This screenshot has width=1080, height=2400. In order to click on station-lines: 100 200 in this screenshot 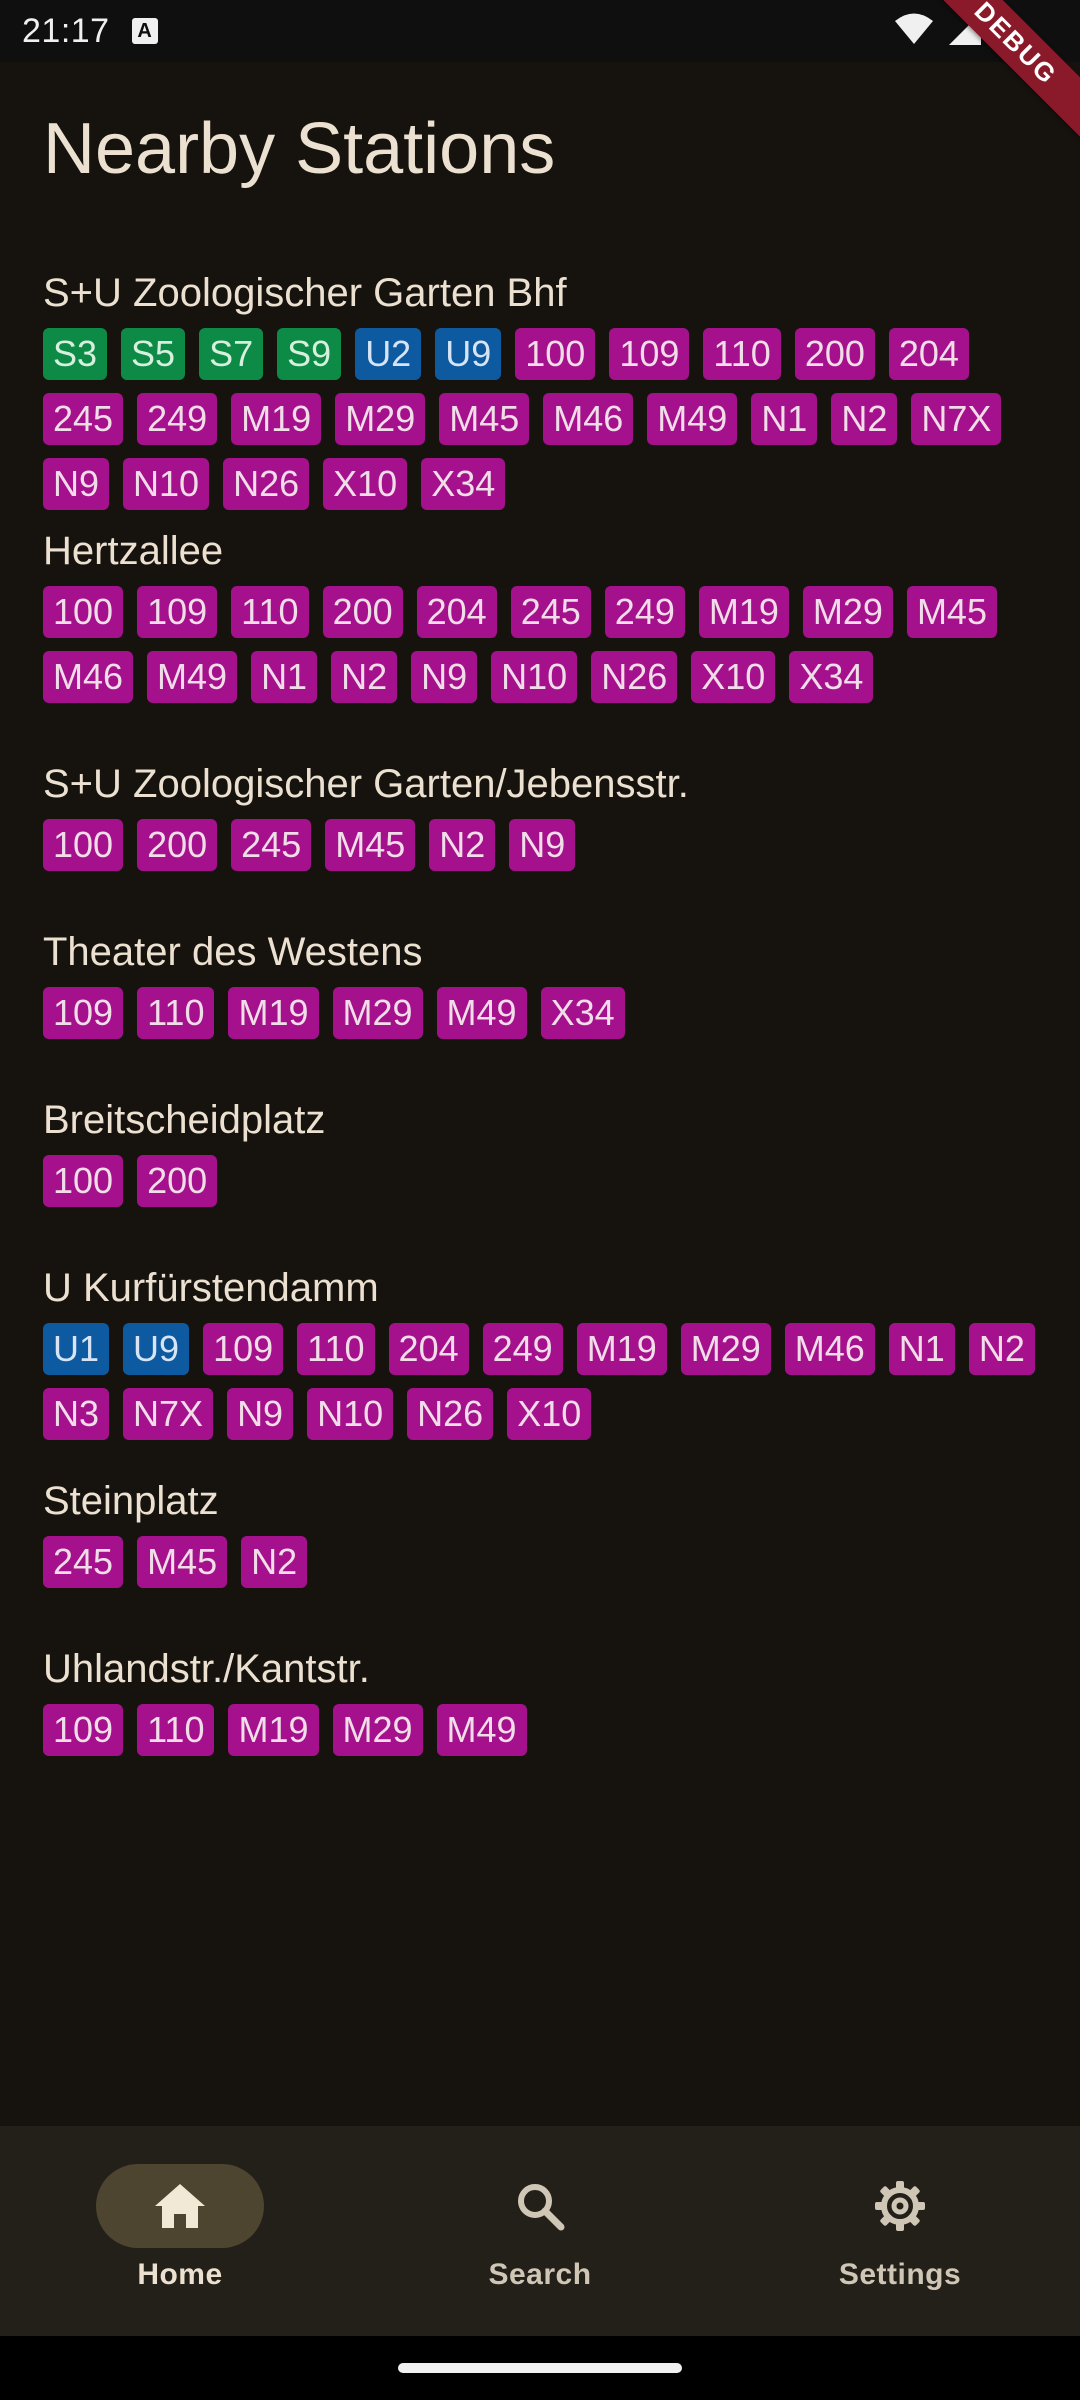, I will do `click(543, 1181)`.